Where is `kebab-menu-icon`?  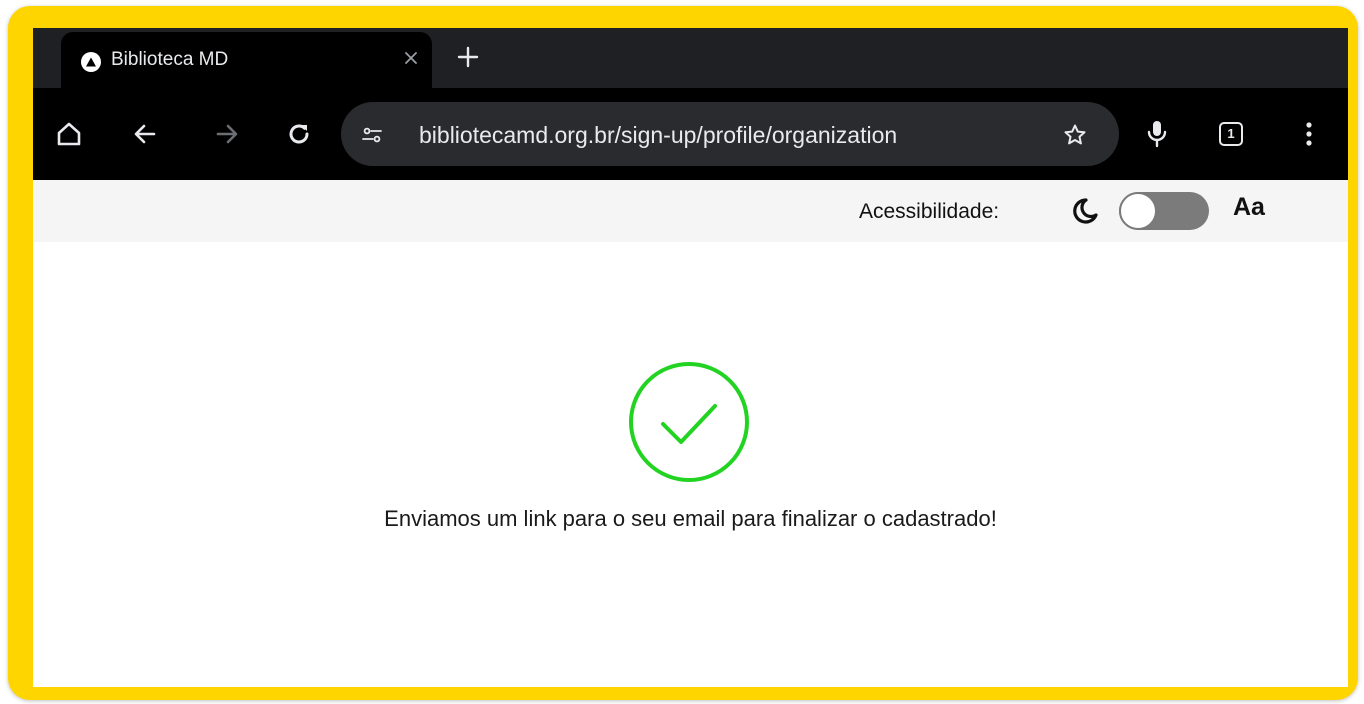
kebab-menu-icon is located at coordinates (1309, 134).